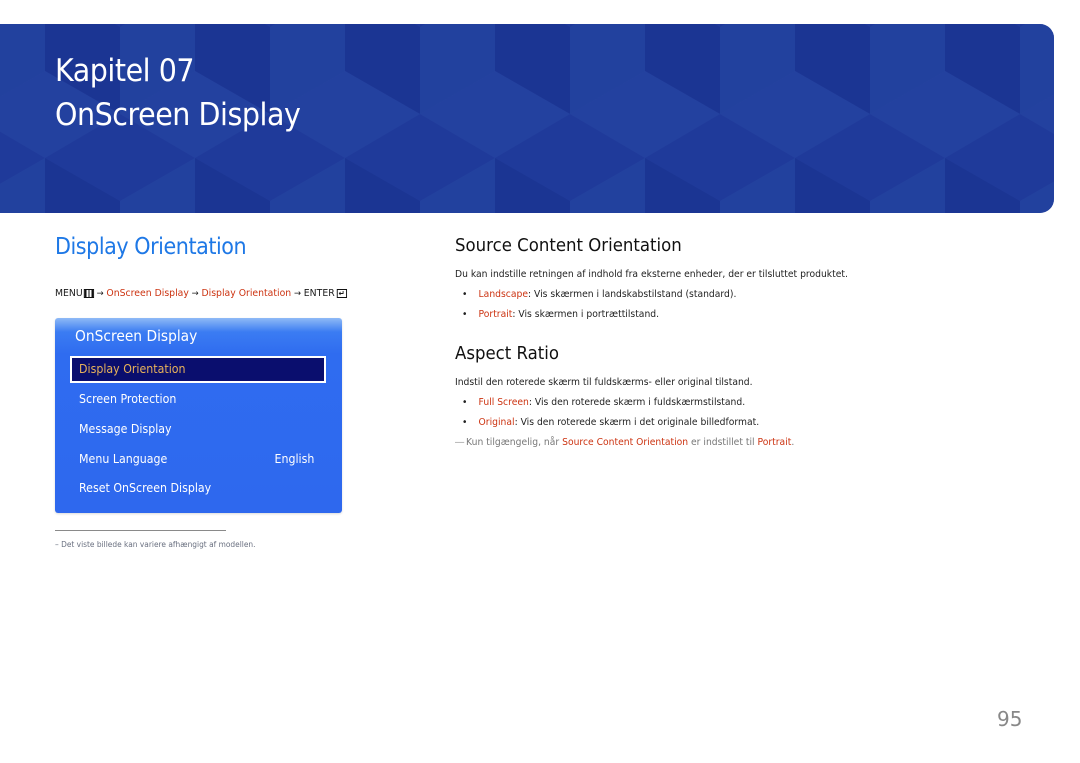 This screenshot has width=1080, height=763. I want to click on note-text: er indstillet til, so click(723, 442).